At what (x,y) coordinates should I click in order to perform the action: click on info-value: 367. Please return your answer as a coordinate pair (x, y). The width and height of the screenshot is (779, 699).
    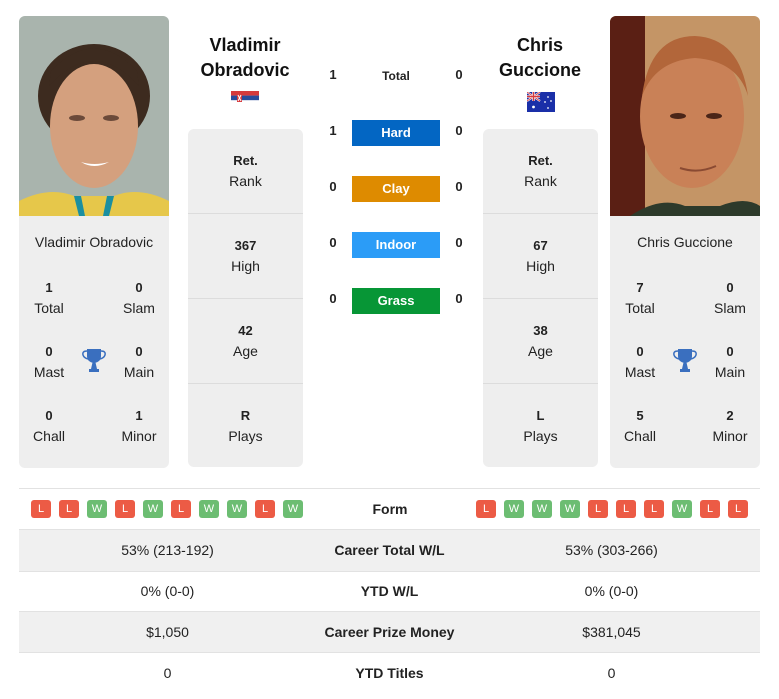
    Looking at the image, I should click on (245, 245).